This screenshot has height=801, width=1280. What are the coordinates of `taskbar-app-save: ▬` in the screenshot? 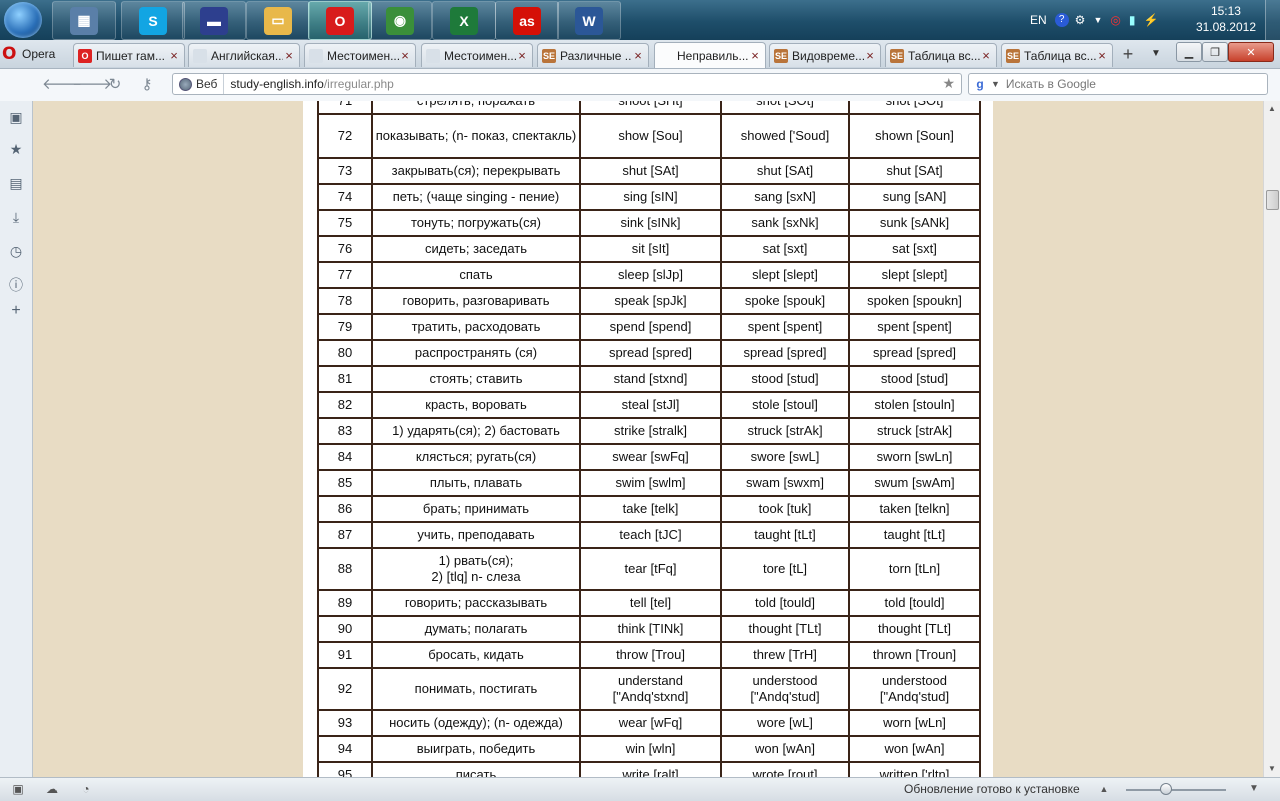 It's located at (214, 20).